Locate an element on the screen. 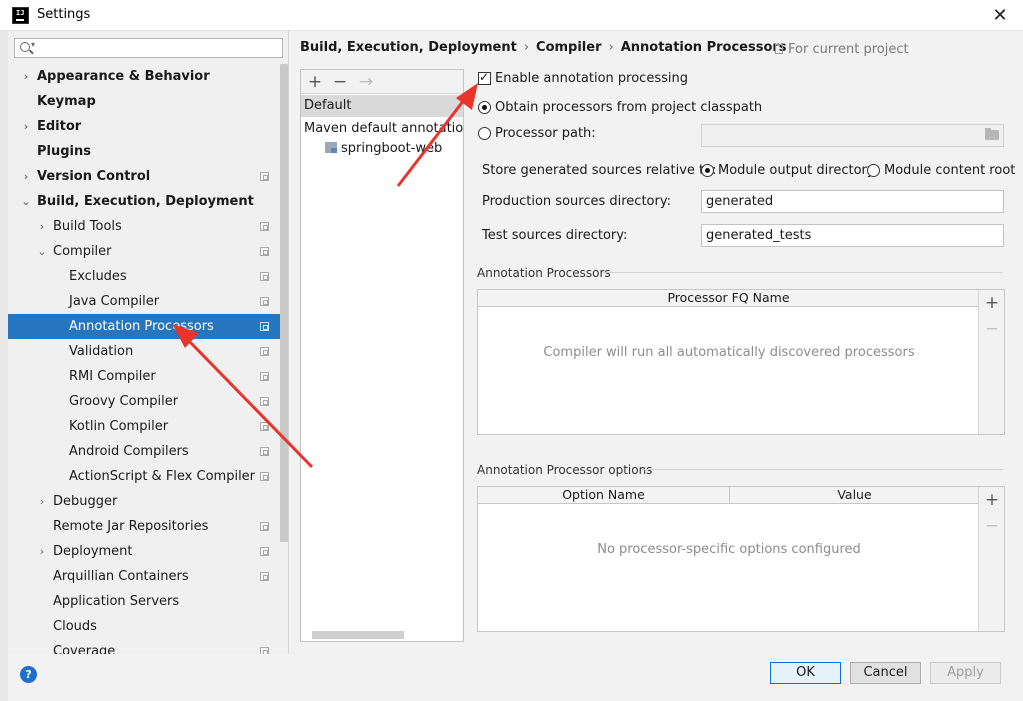 This screenshot has height=701, width=1023. sidebar-item-keymap: Keymap is located at coordinates (148, 101).